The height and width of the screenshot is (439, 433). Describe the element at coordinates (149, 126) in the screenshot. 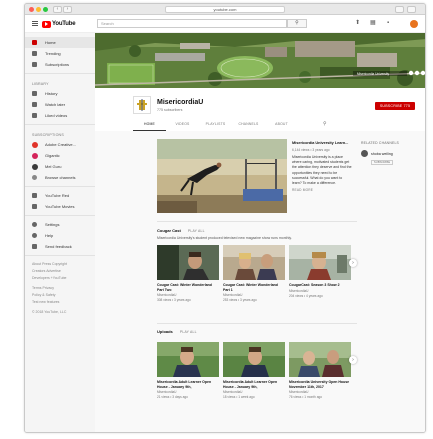

I see `tab-home: HOME` at that location.